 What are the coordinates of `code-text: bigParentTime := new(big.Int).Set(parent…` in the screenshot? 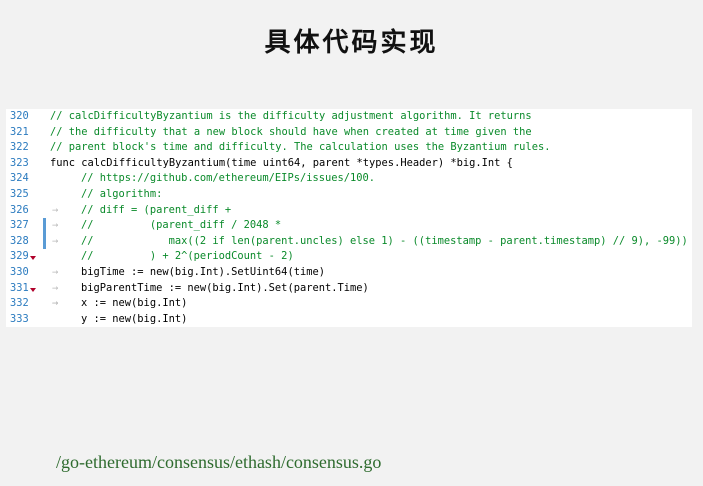 It's located at (225, 287).